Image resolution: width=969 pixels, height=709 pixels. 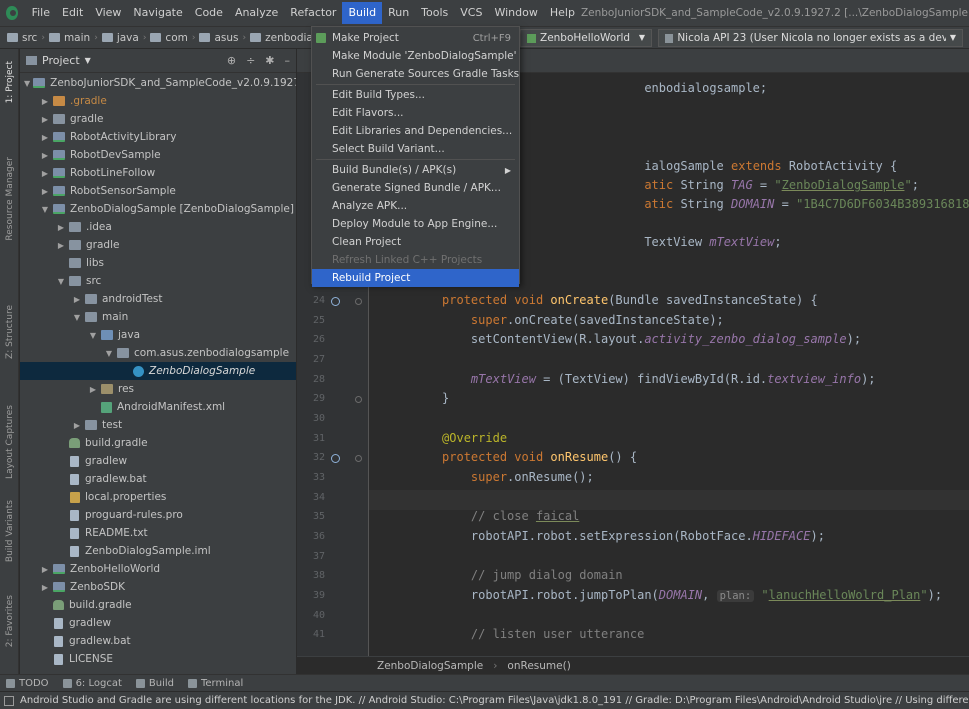 What do you see at coordinates (41, 13) in the screenshot?
I see `menu-file: File` at bounding box center [41, 13].